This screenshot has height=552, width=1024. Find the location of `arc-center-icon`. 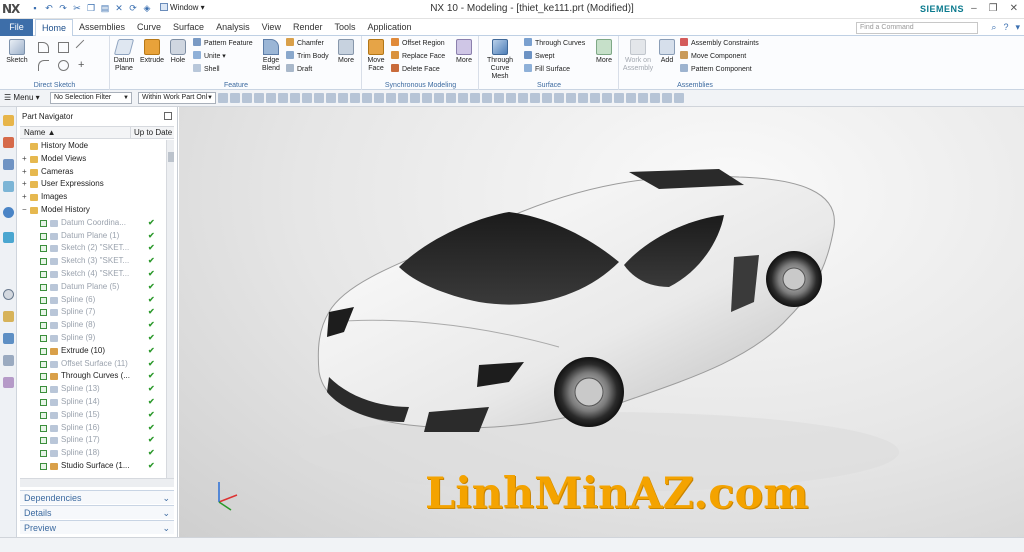

arc-center-icon is located at coordinates (463, 98).